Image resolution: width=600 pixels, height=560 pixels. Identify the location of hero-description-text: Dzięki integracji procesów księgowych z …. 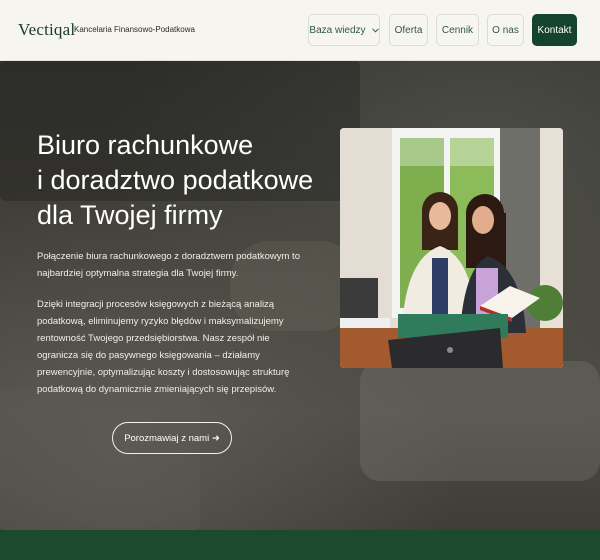
(163, 347).